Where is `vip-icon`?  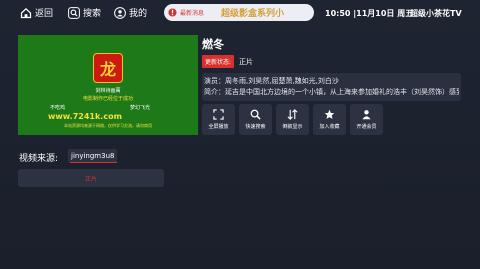 vip-icon is located at coordinates (366, 115).